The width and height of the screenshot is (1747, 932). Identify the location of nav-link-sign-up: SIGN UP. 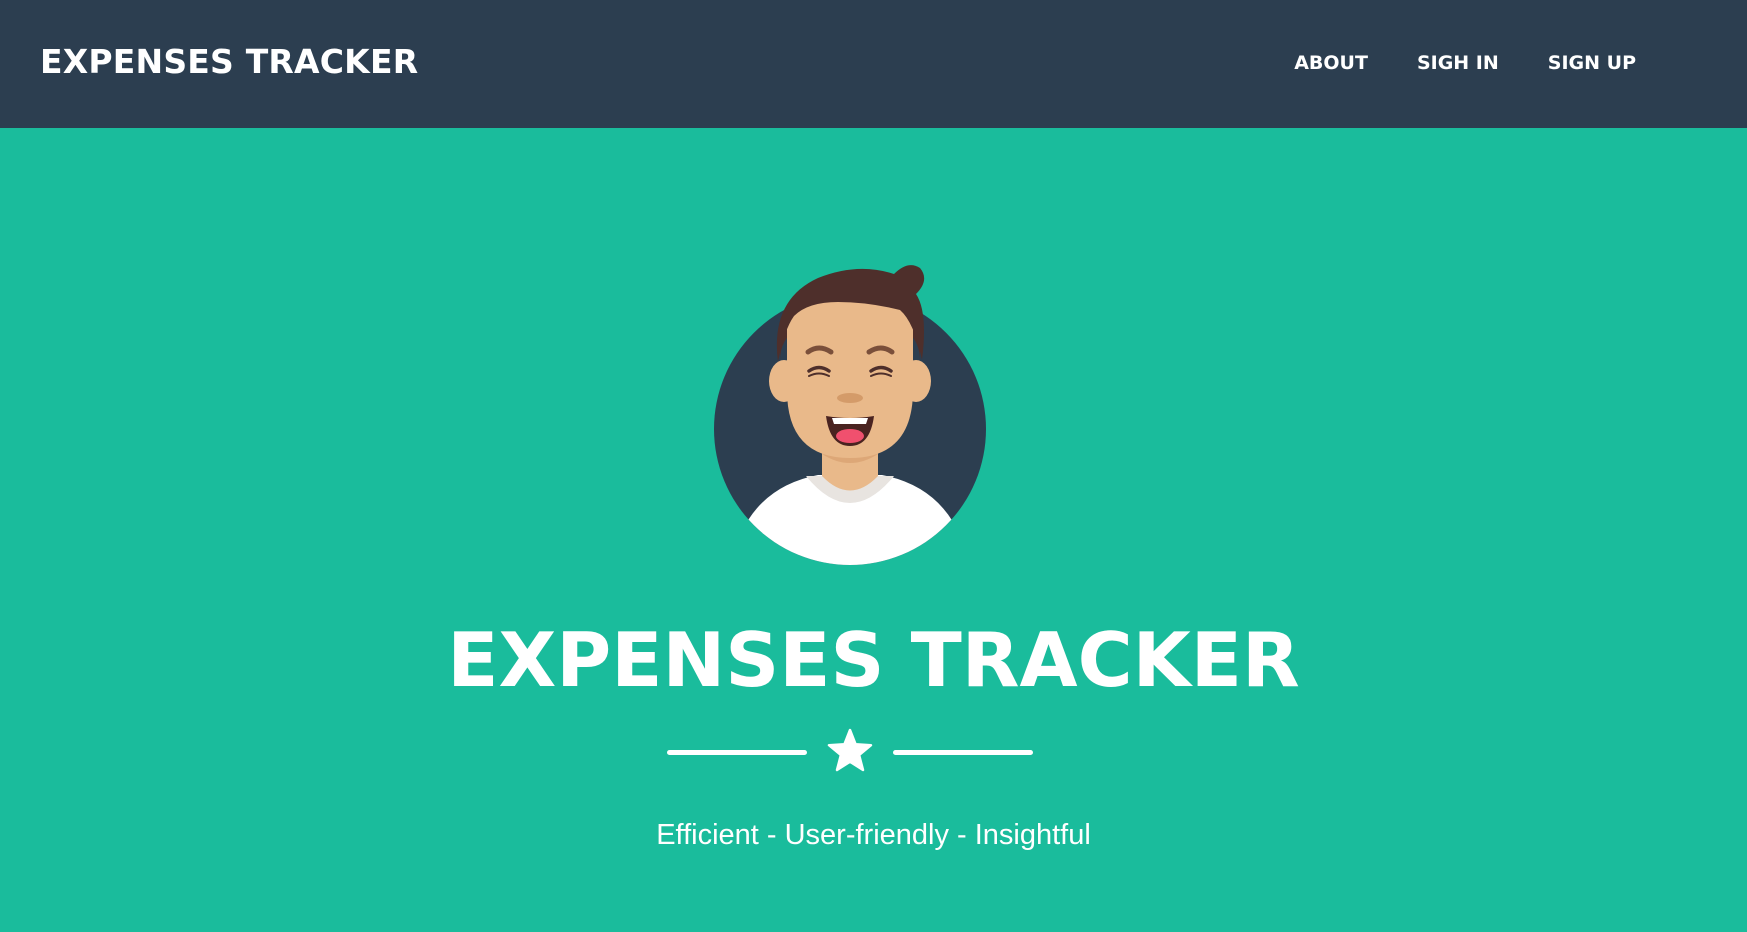
(1592, 63).